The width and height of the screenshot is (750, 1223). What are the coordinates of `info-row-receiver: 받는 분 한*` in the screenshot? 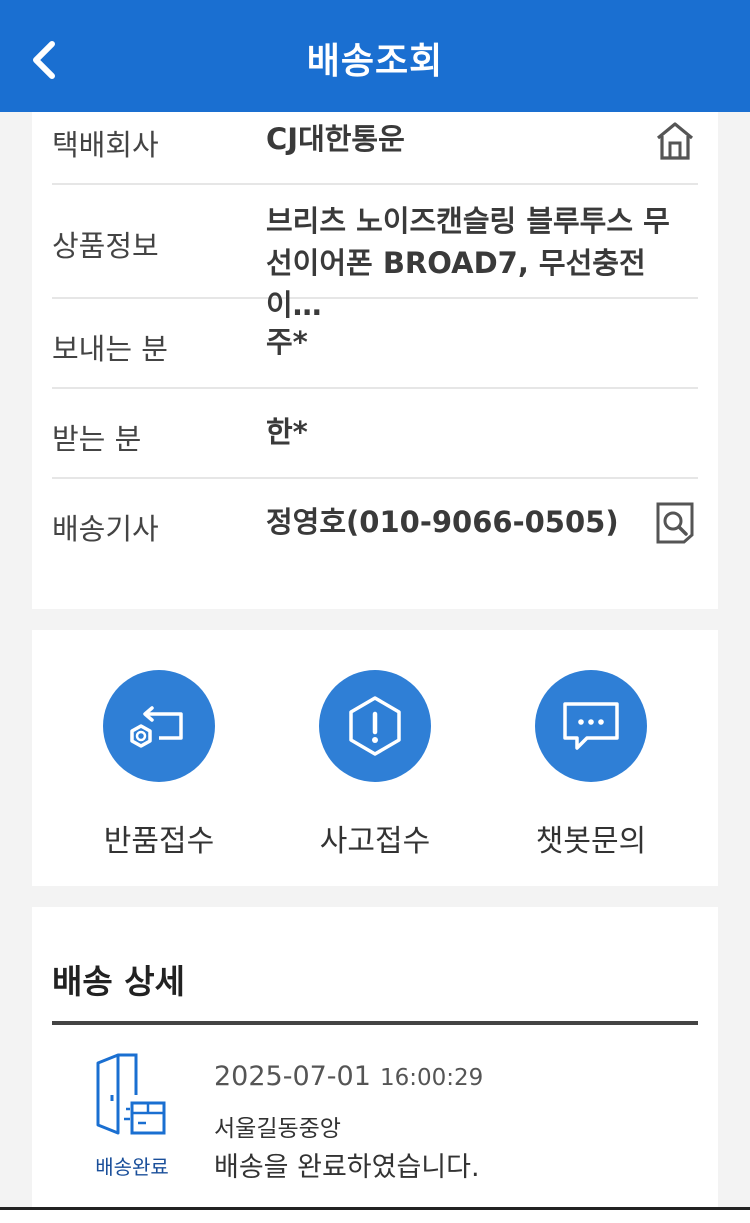 It's located at (375, 434).